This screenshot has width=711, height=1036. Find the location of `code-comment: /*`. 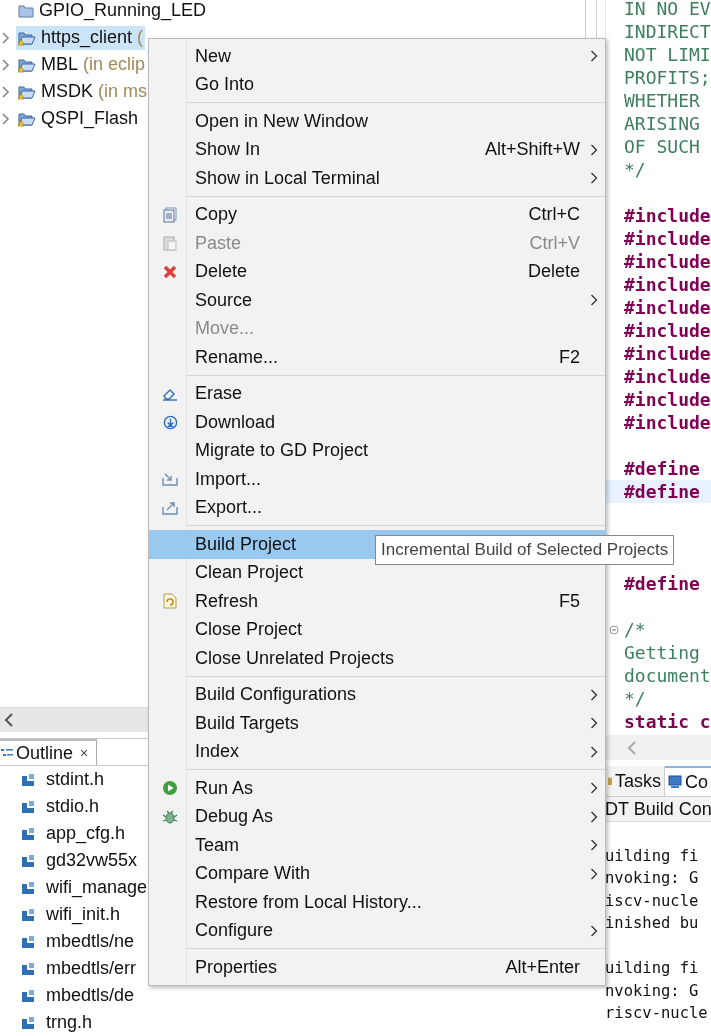

code-comment: /* is located at coordinates (635, 629).